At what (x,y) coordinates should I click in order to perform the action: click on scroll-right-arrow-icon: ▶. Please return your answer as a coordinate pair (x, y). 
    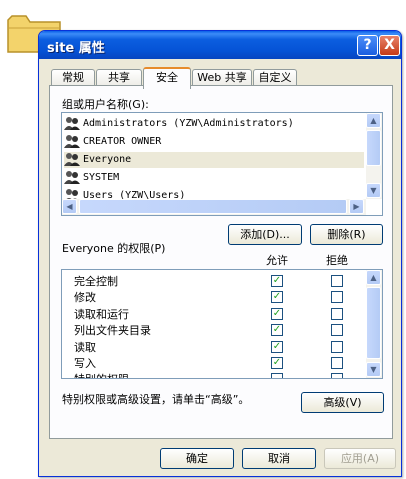
    Looking at the image, I should click on (356, 206).